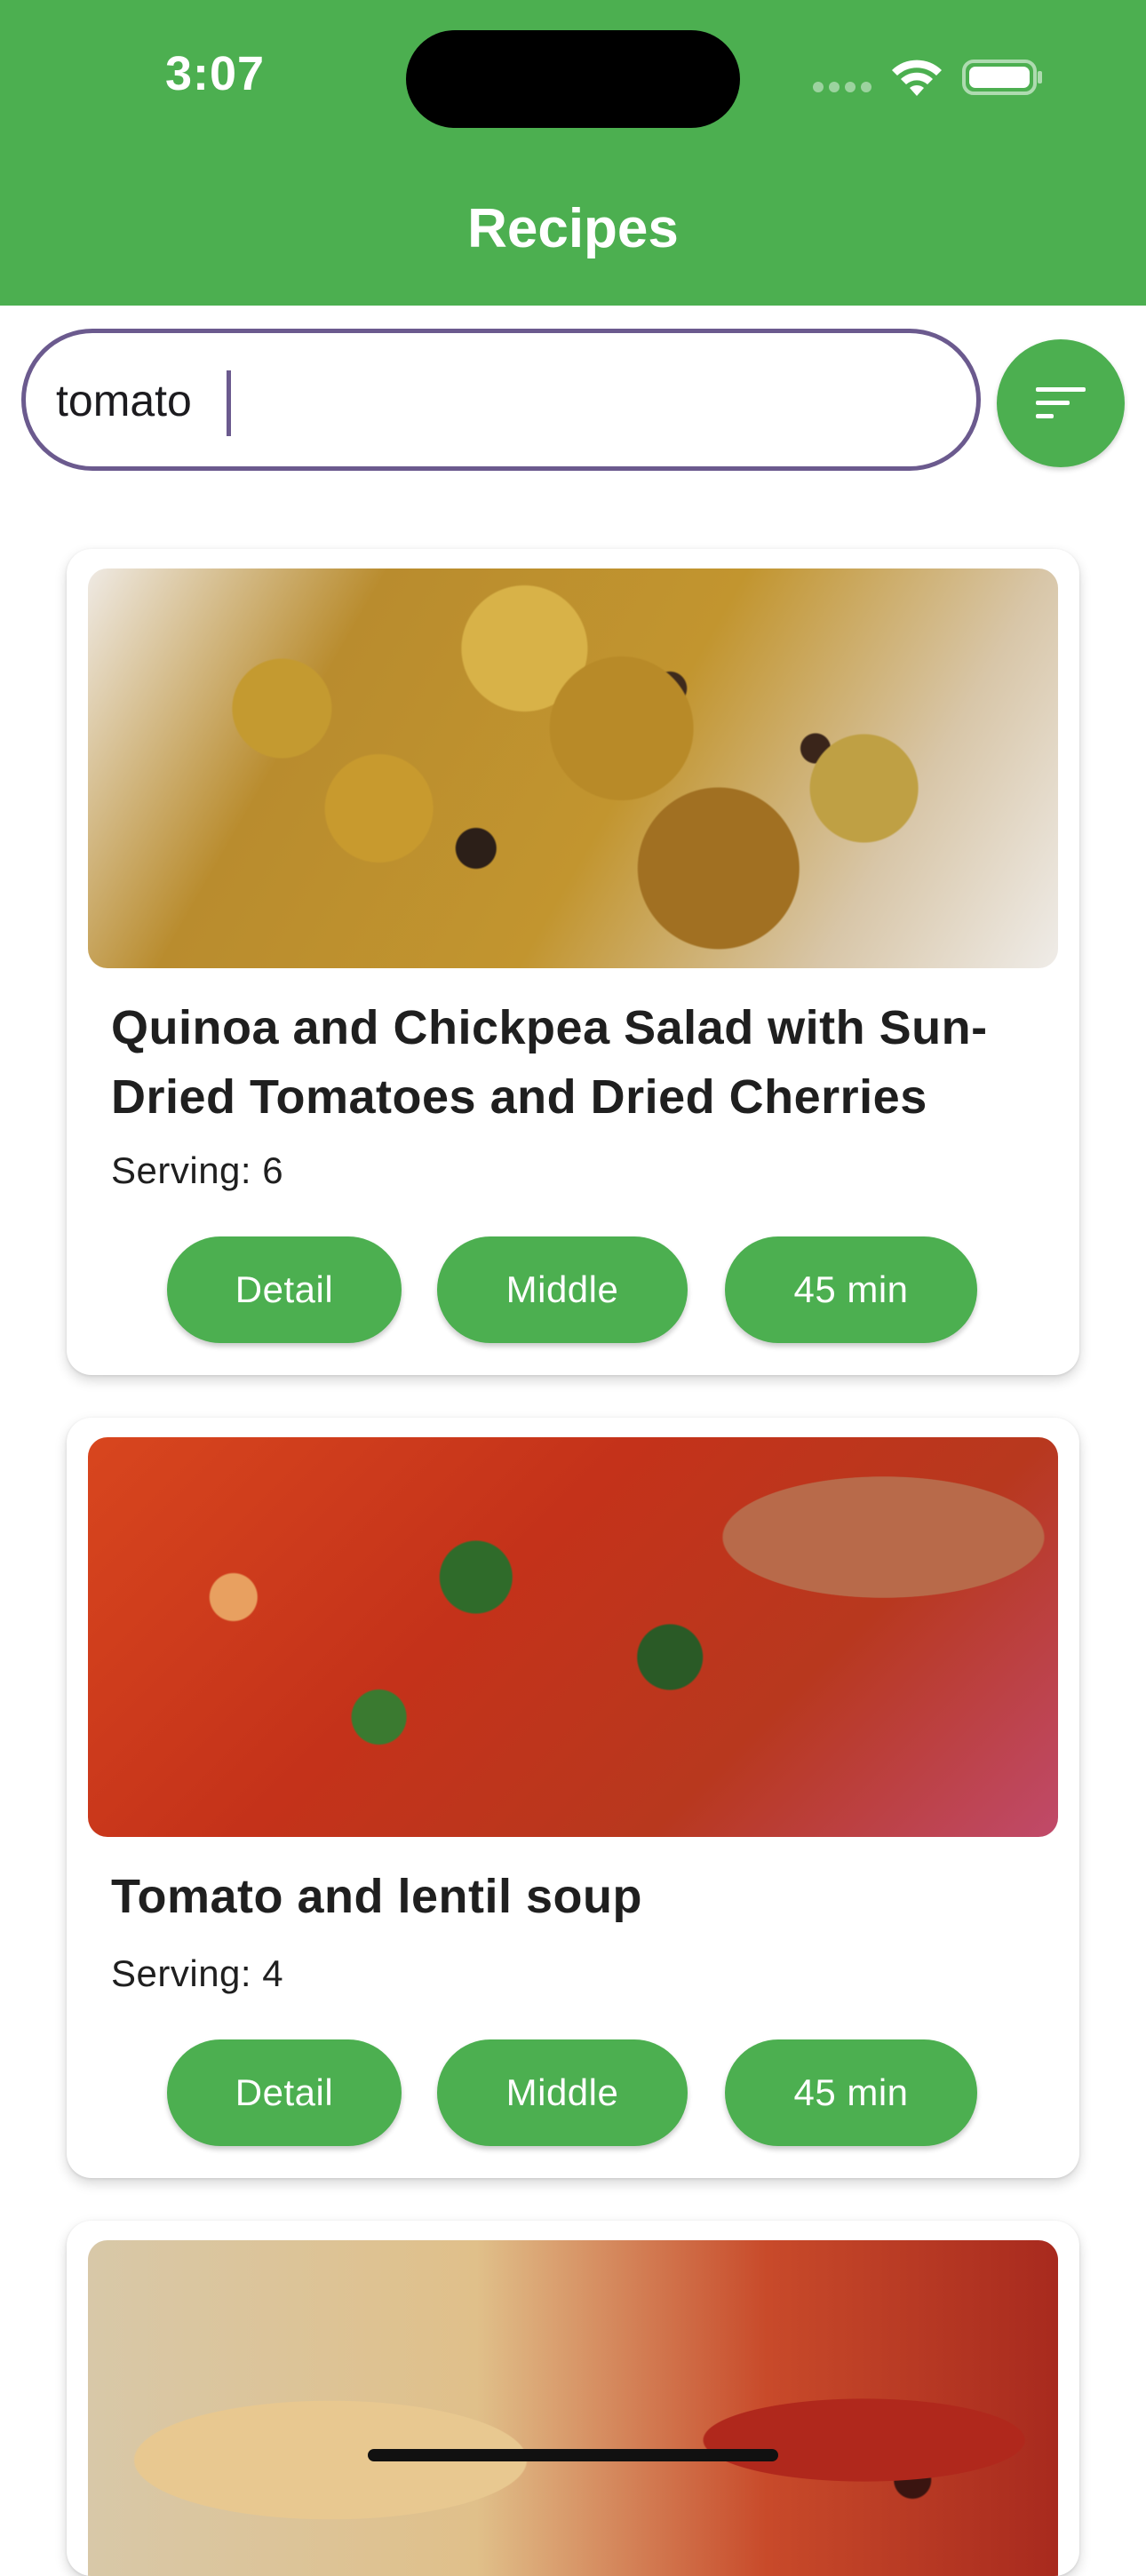  Describe the element at coordinates (197, 1170) in the screenshot. I see `recipe-serving: Serving: 6` at that location.